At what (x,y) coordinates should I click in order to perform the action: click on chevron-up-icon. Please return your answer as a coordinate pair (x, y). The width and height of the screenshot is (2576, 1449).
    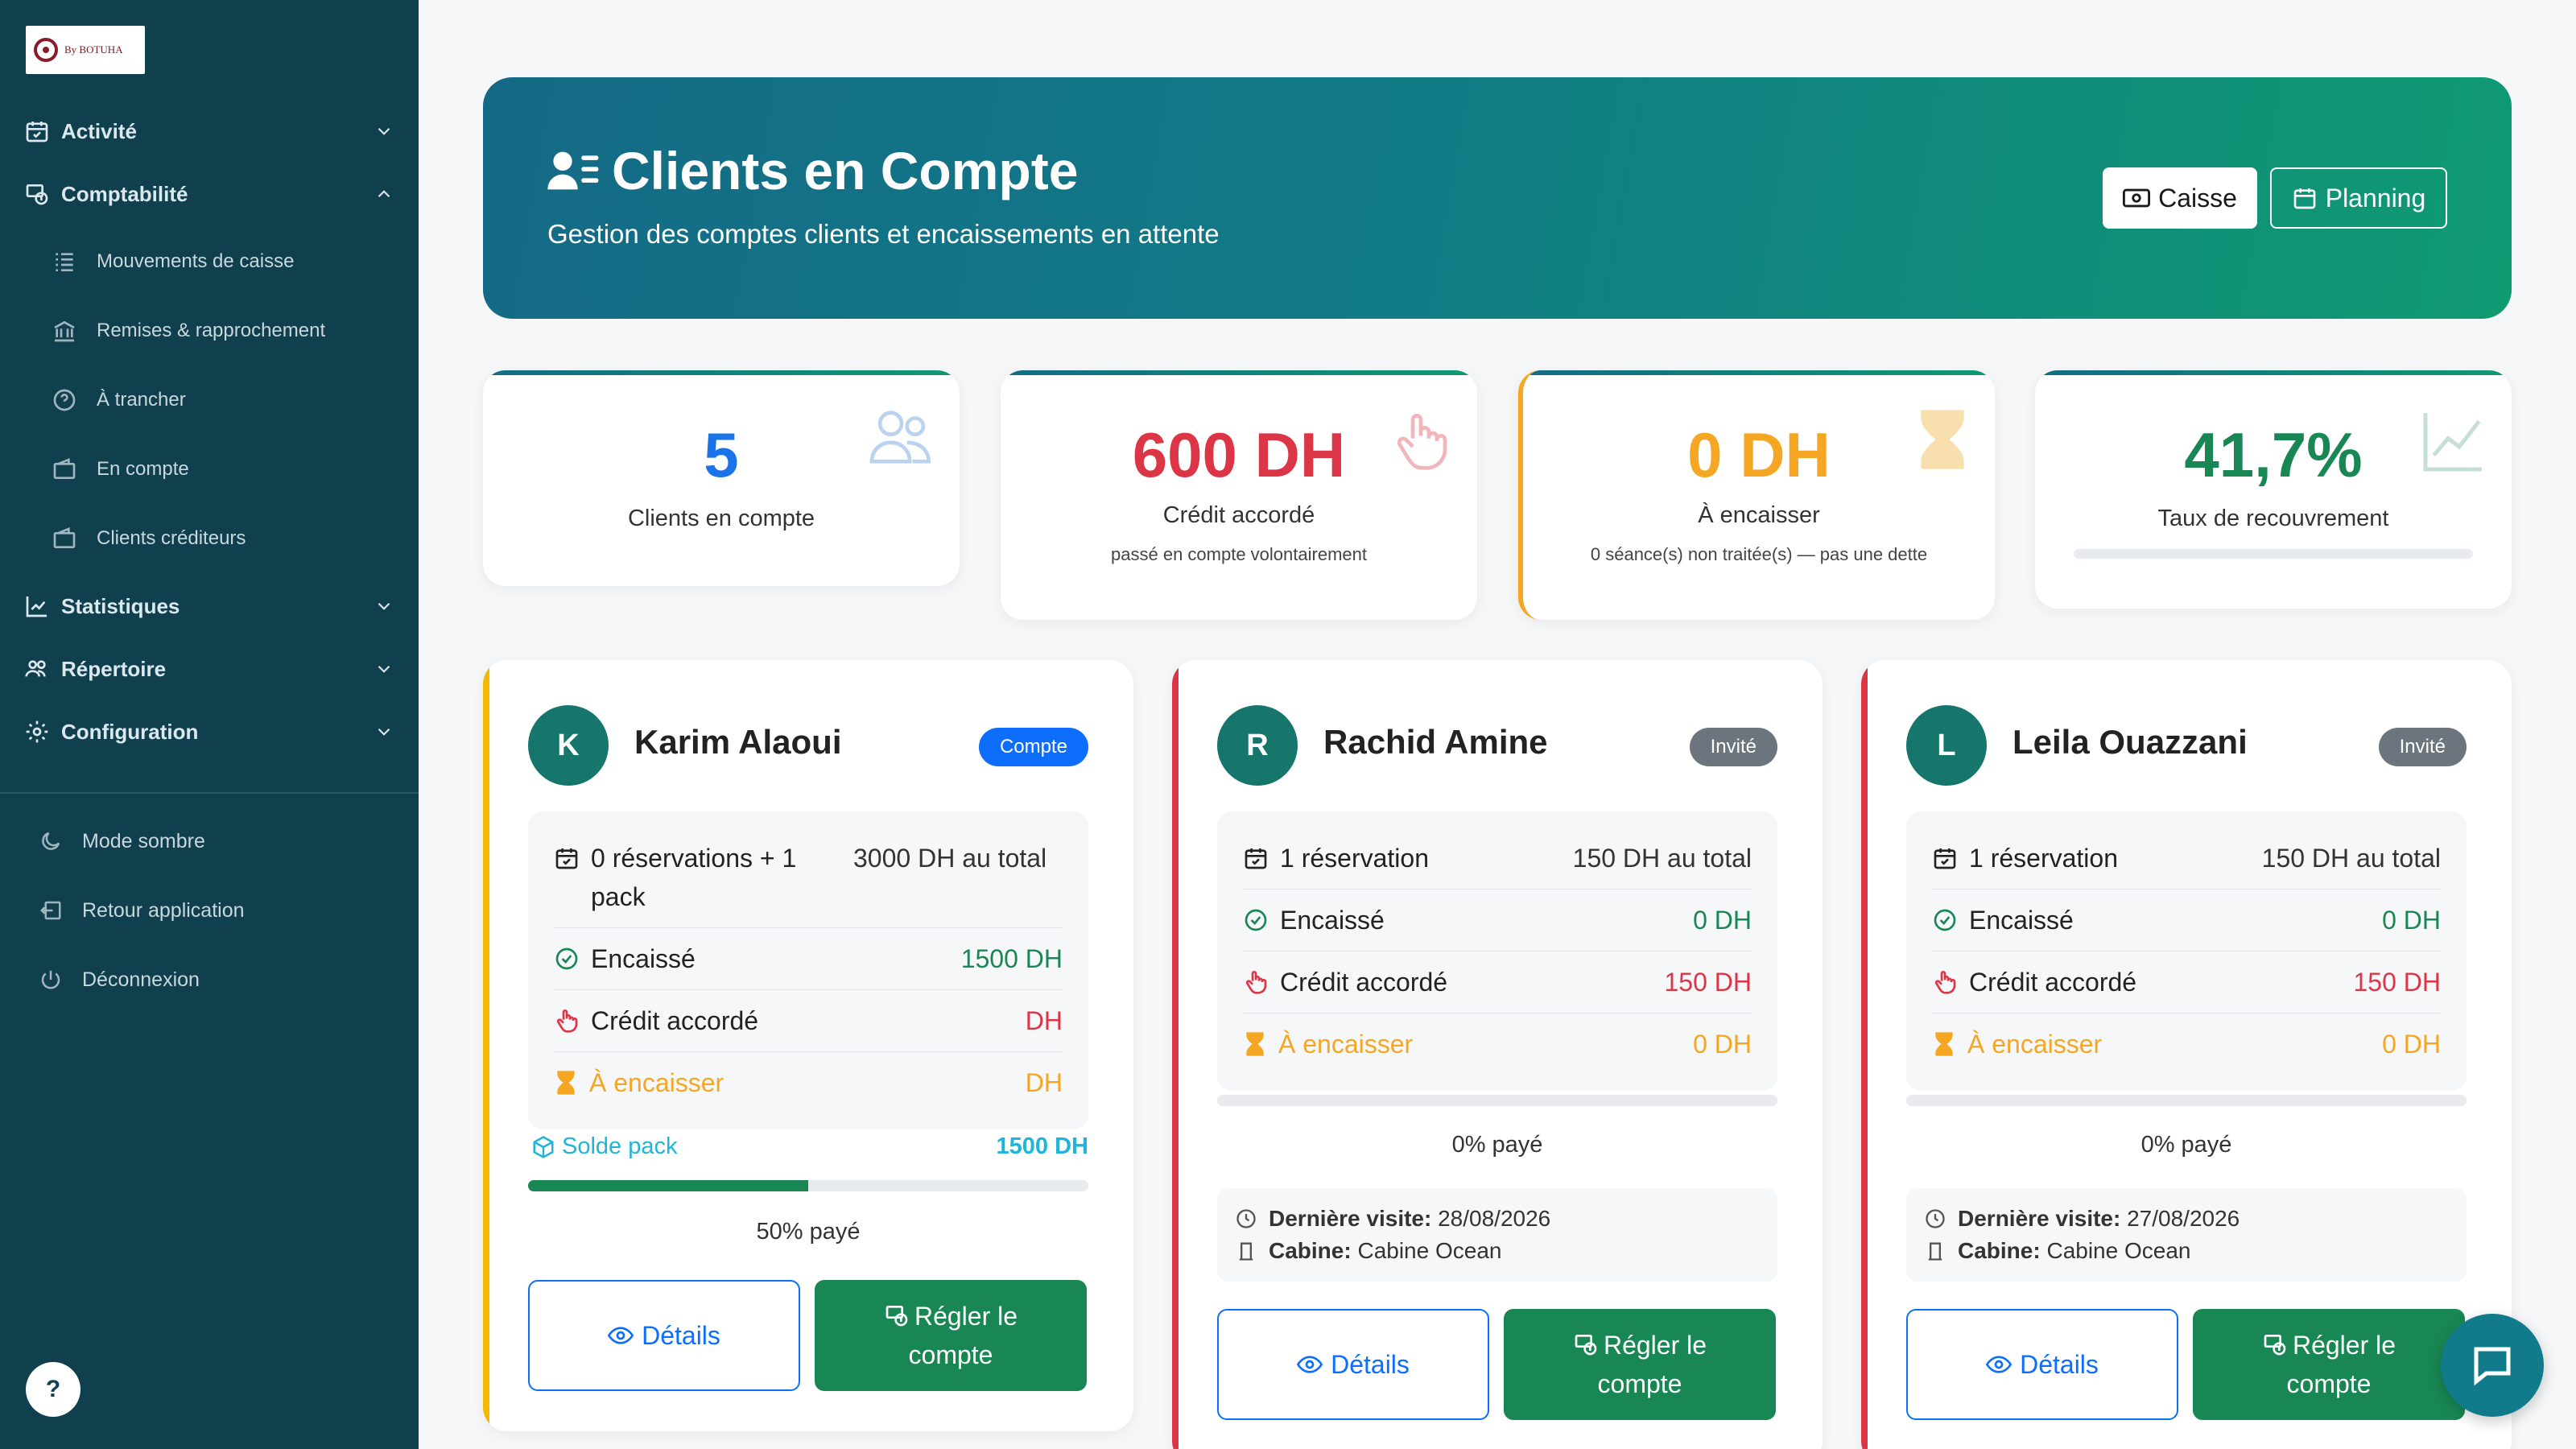
    Looking at the image, I should click on (384, 194).